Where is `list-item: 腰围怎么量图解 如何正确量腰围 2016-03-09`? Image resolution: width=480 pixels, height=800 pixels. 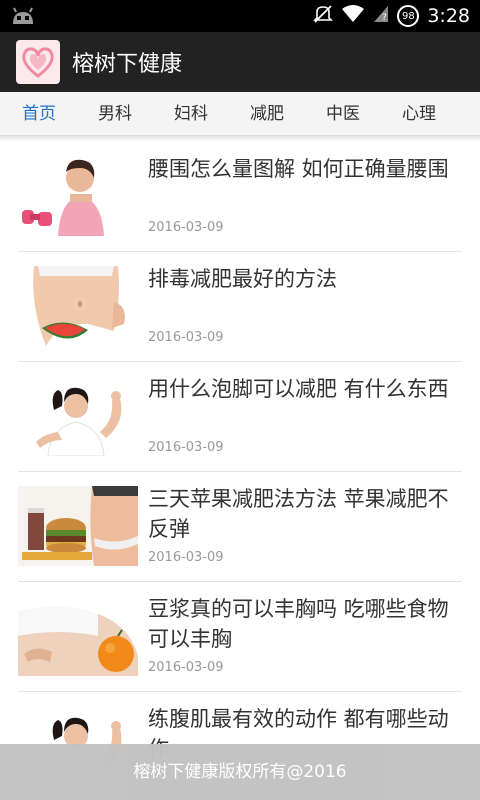 list-item: 腰围怎么量图解 如何正确量腰围 2016-03-09 is located at coordinates (240, 197).